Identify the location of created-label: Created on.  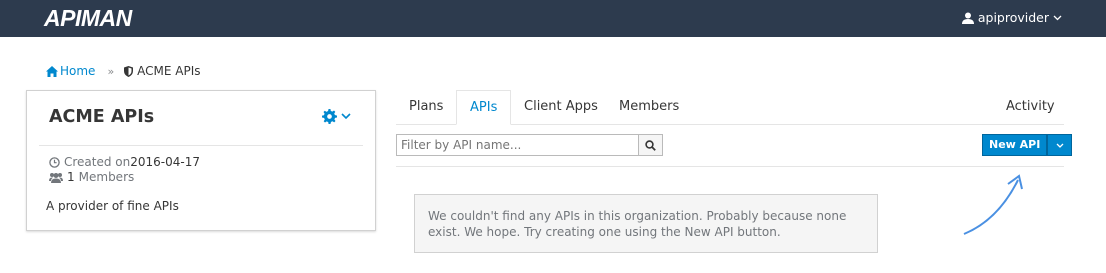
(97, 162).